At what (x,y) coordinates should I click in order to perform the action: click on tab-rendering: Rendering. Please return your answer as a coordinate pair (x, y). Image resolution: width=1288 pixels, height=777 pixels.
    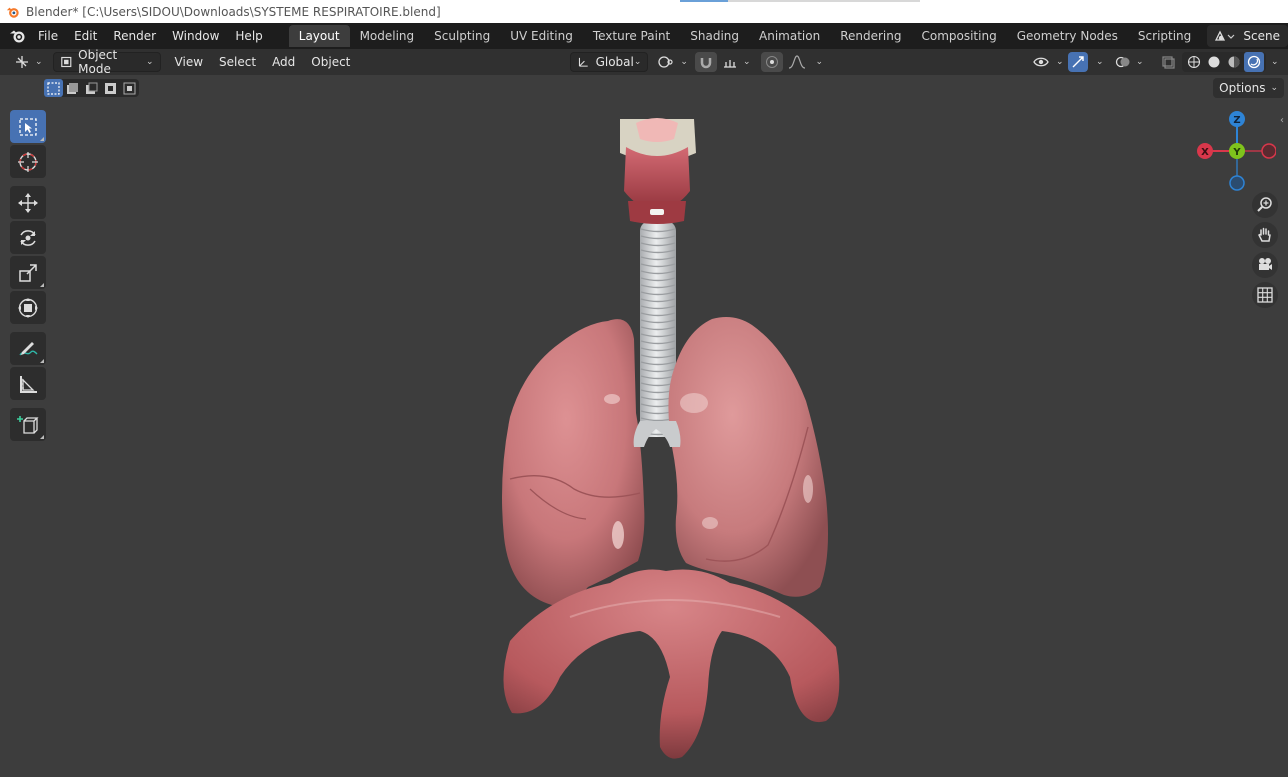
    Looking at the image, I should click on (870, 36).